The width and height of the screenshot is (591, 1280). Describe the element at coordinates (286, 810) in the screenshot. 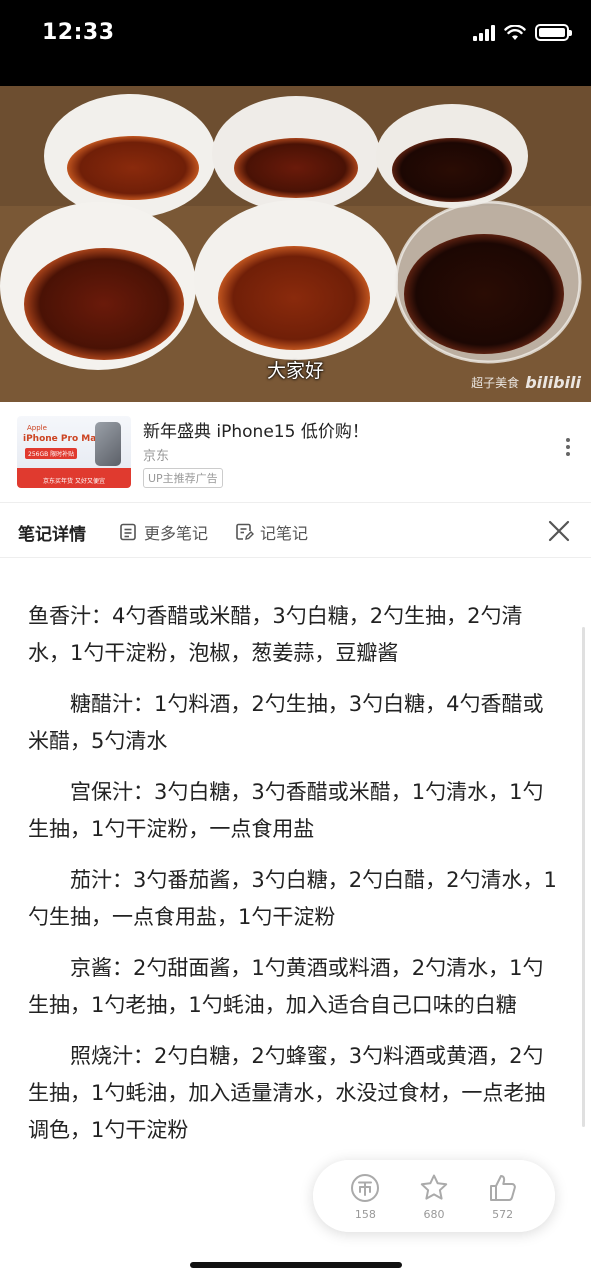

I see `note-paragraph: 宫保汁：3勺白糖，3勺香醋或米醋，1勺清水，1勺生抽，1勺干淀粉，一点食用盐` at that location.